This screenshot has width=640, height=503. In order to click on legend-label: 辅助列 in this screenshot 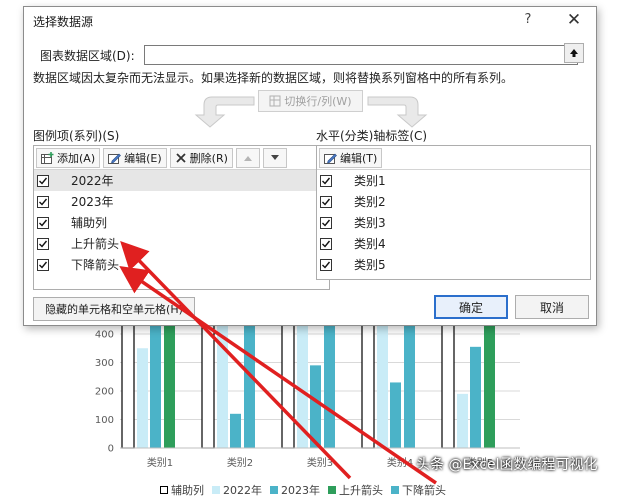, I will do `click(187, 490)`.